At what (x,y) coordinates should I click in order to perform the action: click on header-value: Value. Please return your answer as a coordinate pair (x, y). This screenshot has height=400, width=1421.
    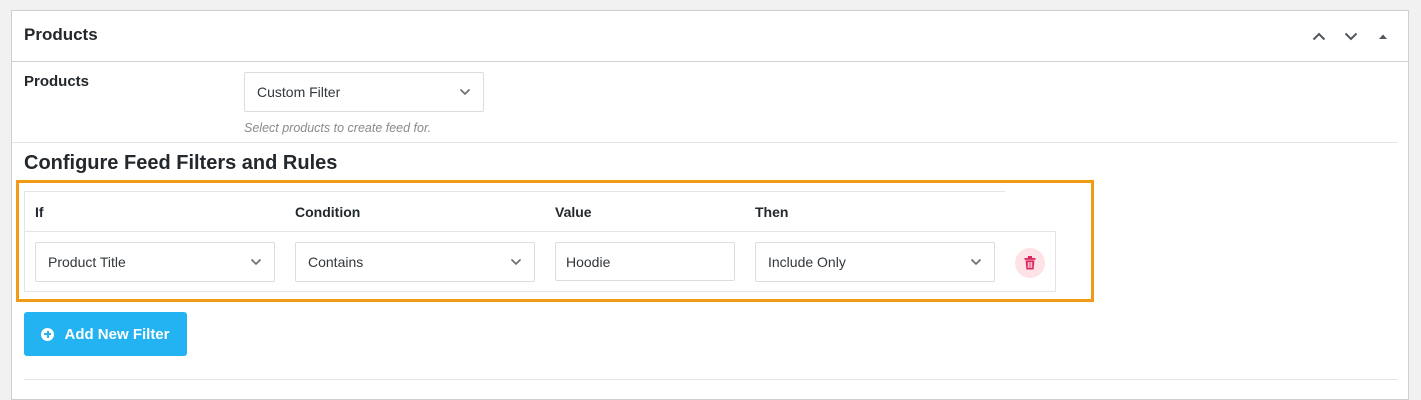
    Looking at the image, I should click on (573, 212).